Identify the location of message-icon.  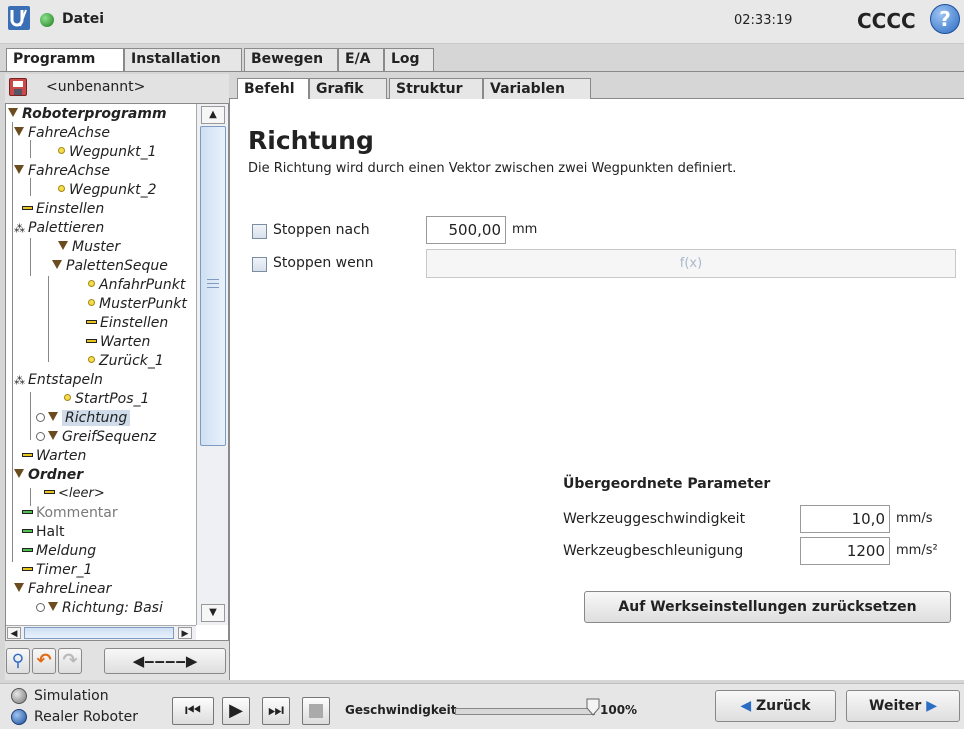
(27, 550).